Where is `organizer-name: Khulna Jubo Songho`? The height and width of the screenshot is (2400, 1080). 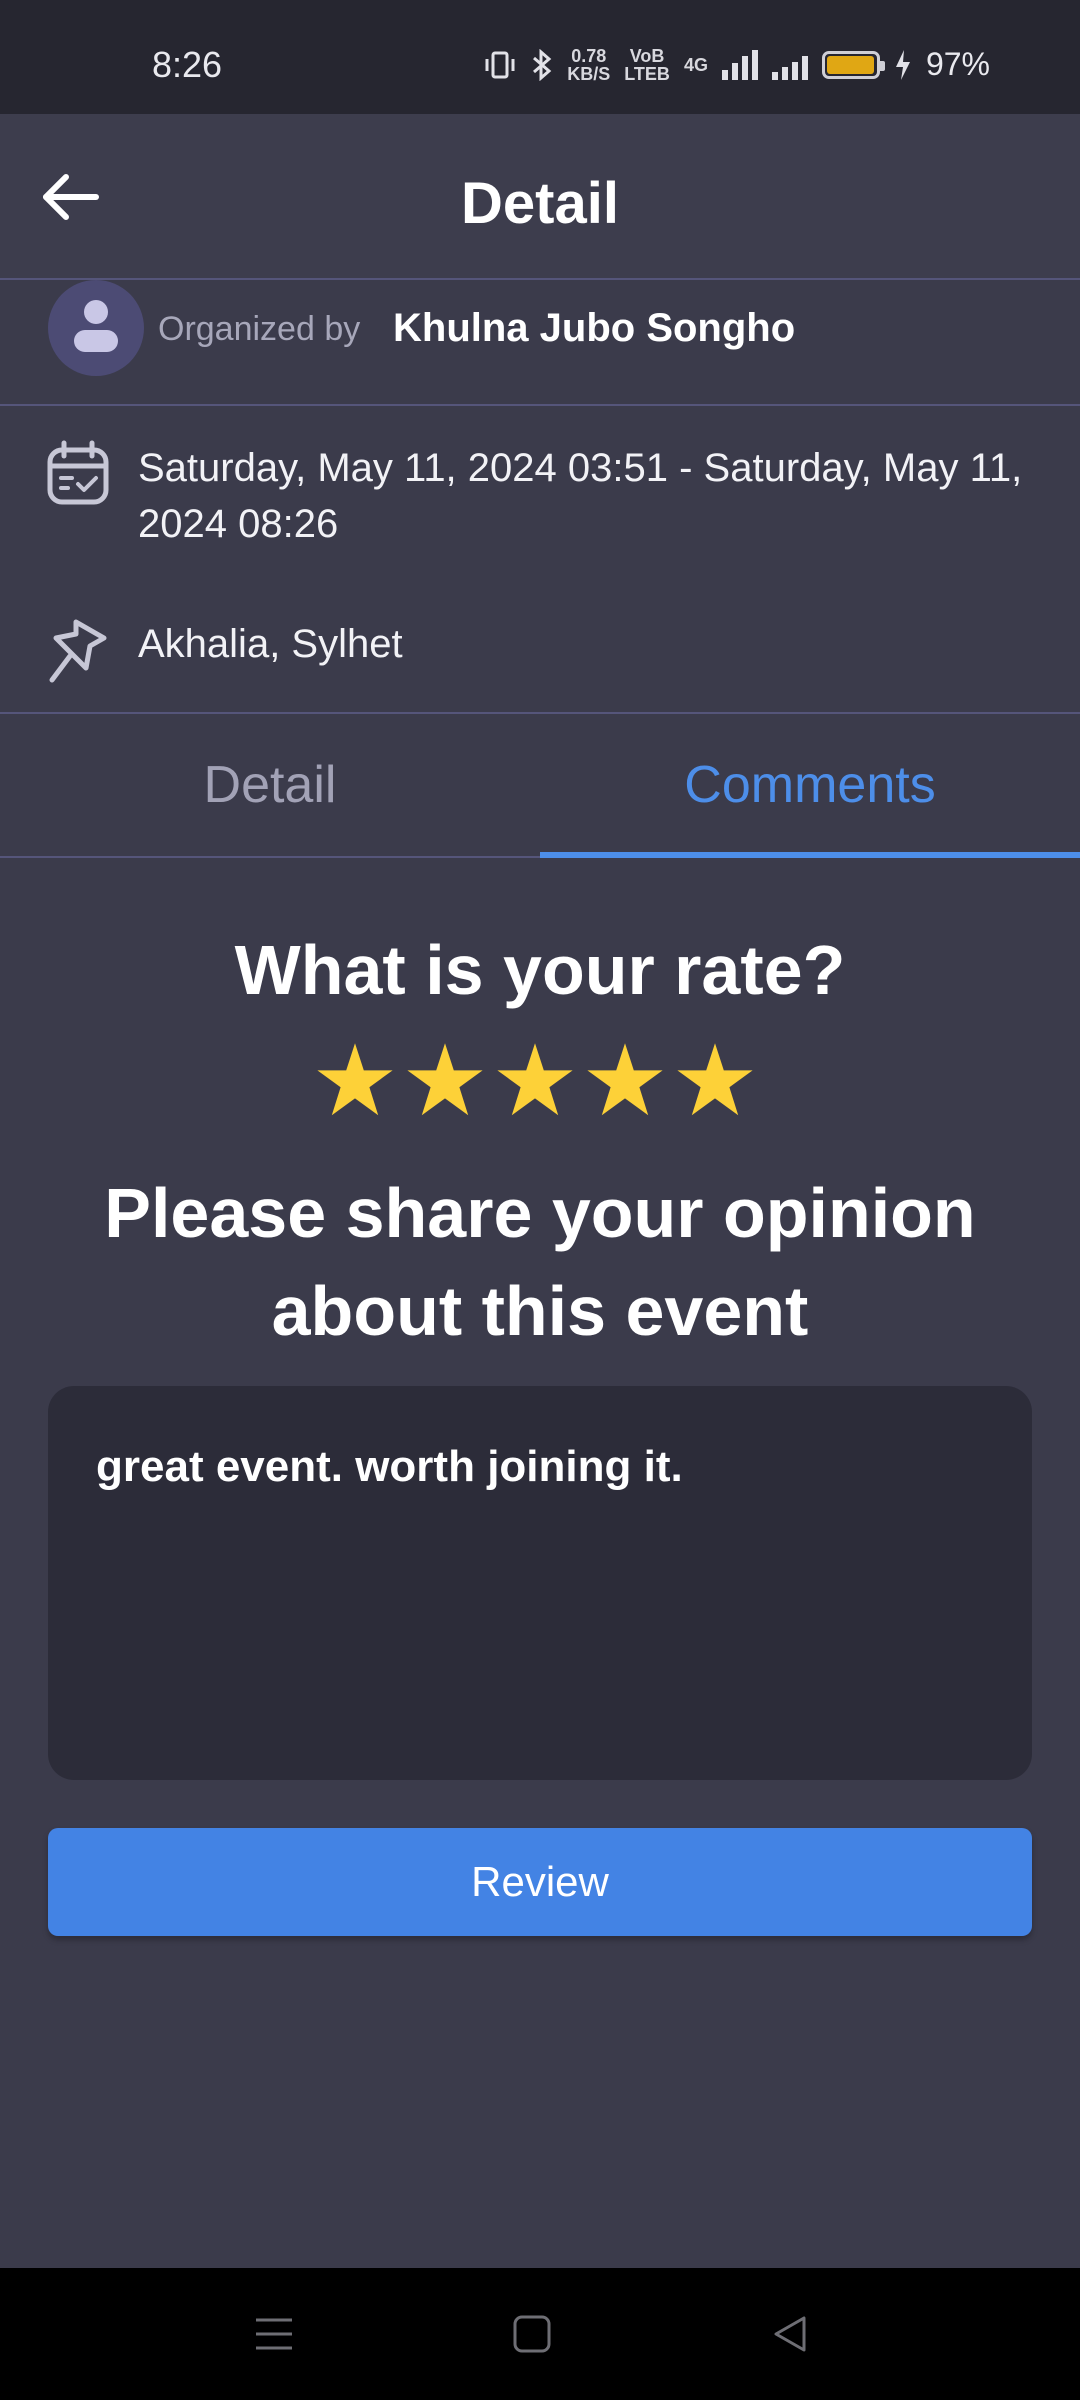 organizer-name: Khulna Jubo Songho is located at coordinates (594, 328).